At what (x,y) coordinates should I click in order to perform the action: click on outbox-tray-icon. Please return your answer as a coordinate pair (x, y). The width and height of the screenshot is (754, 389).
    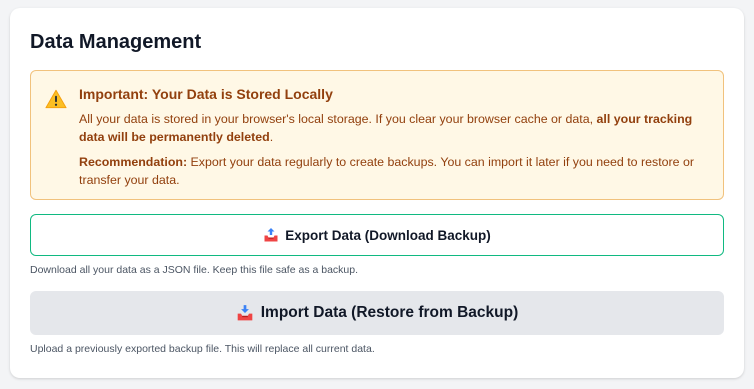
    Looking at the image, I should click on (271, 235).